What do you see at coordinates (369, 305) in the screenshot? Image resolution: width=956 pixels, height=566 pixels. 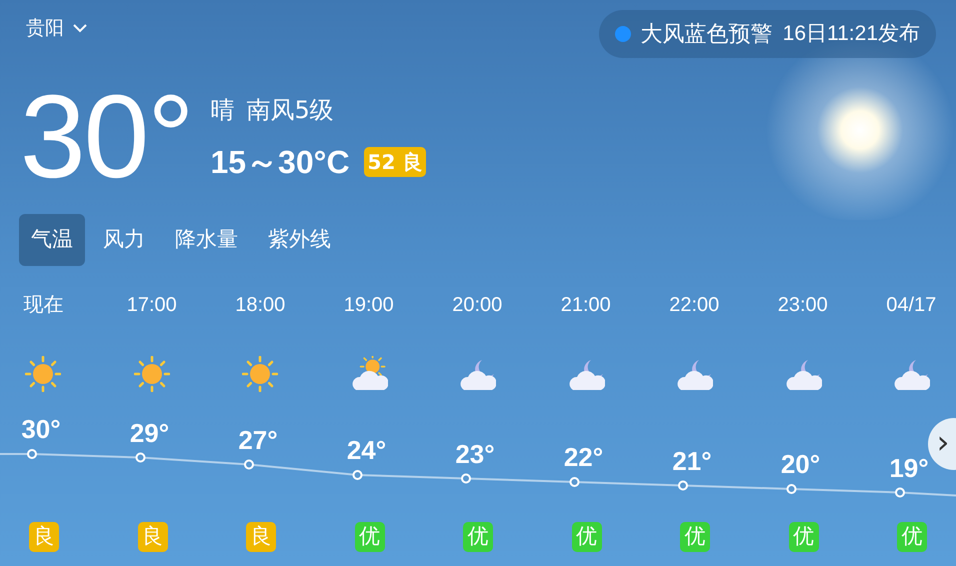 I see `hour-label: 19:00` at bounding box center [369, 305].